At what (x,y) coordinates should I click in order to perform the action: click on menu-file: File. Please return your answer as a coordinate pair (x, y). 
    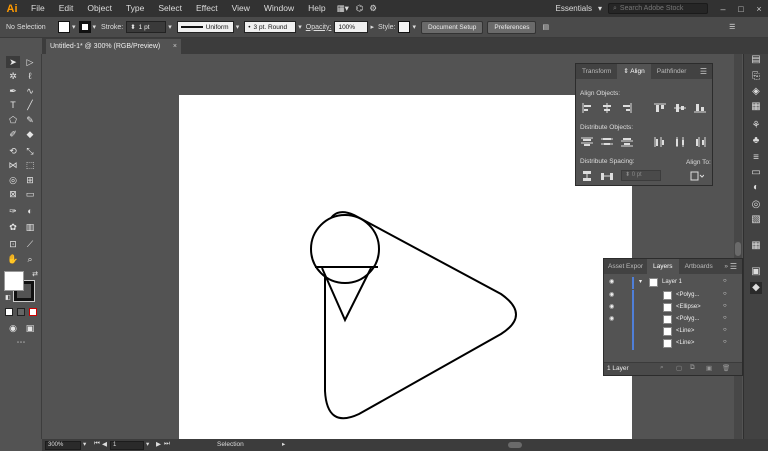
    Looking at the image, I should click on (38, 8).